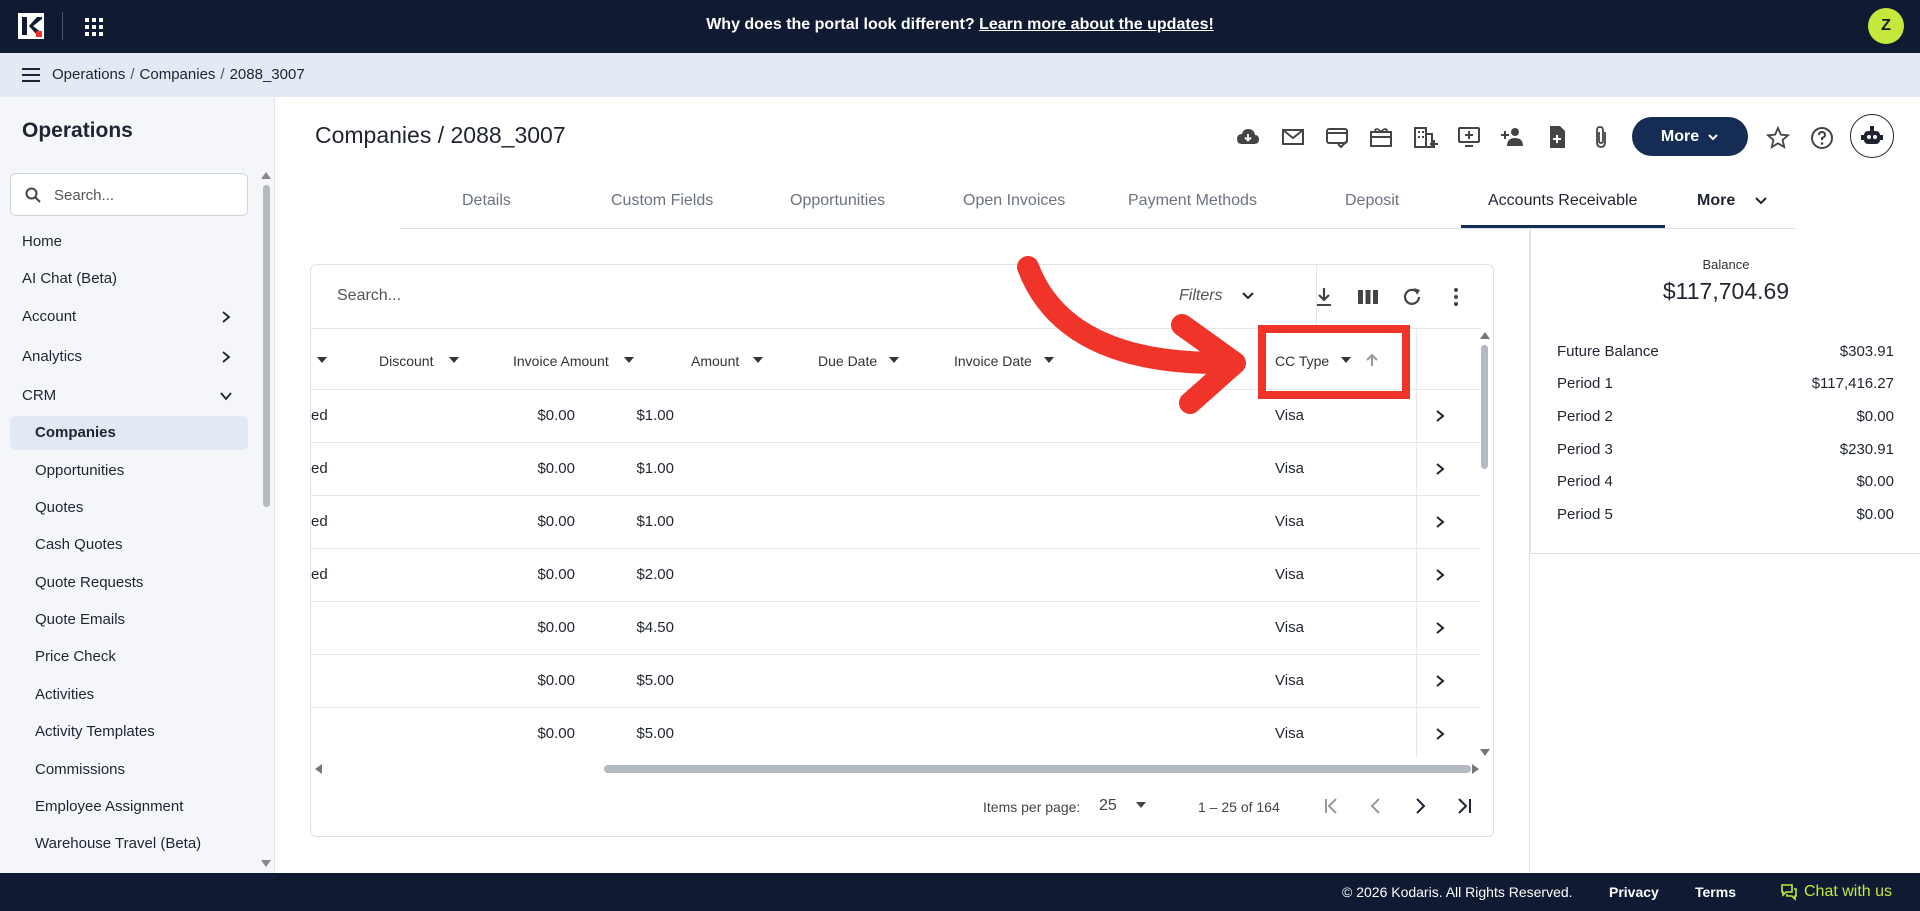 Image resolution: width=1920 pixels, height=911 pixels. Describe the element at coordinates (69, 278) in the screenshot. I see `sidebar-item-ai-chat: AI Chat (Beta)` at that location.